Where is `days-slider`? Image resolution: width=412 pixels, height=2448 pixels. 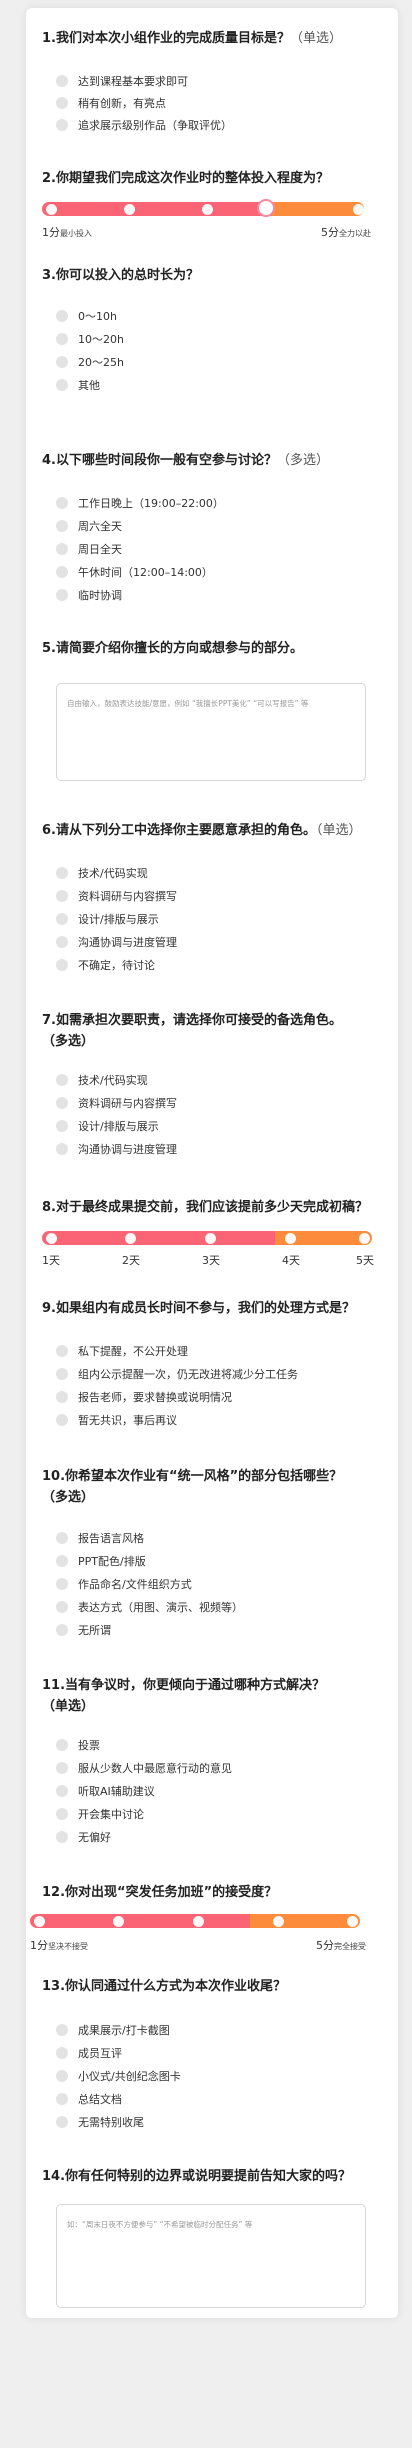
days-slider is located at coordinates (207, 1238).